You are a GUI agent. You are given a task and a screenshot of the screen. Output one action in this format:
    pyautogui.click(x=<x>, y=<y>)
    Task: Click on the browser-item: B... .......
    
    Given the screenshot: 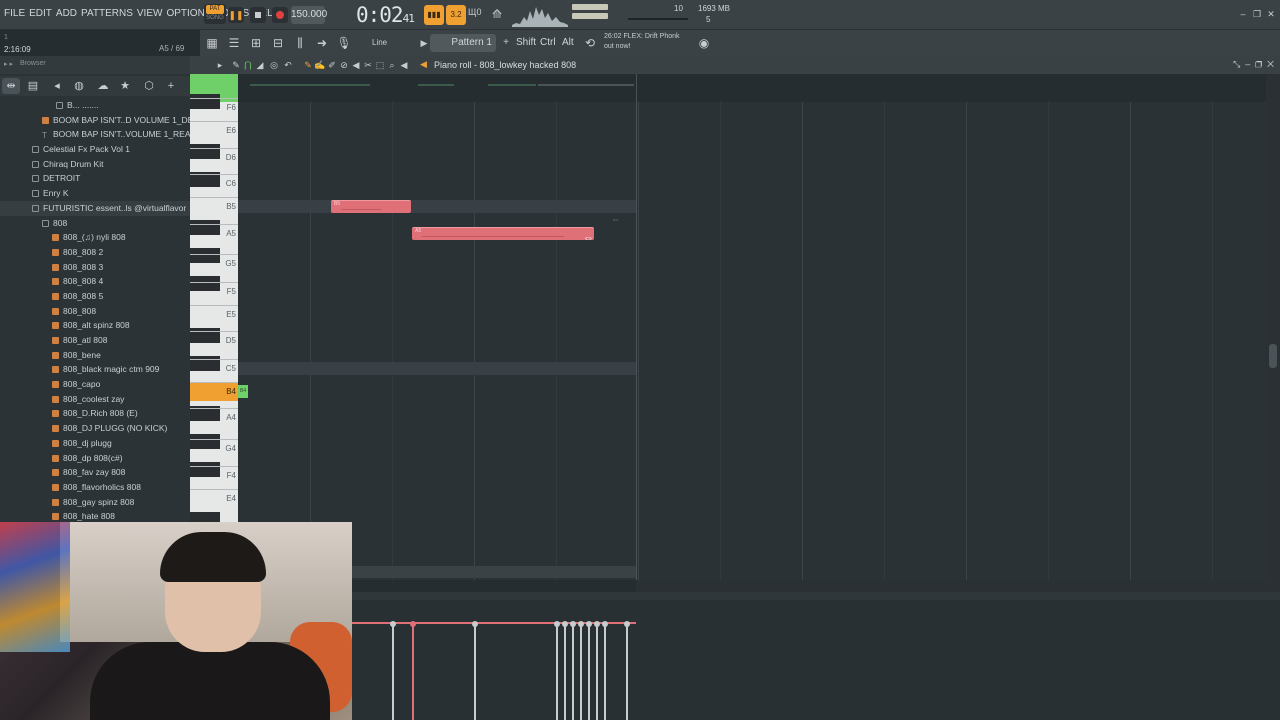 What is the action you would take?
    pyautogui.click(x=95, y=105)
    